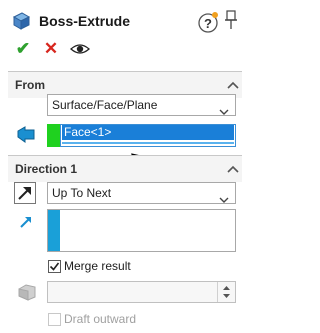 The width and height of the screenshot is (320, 333). What do you see at coordinates (26, 222) in the screenshot?
I see `direction-vector-icon` at bounding box center [26, 222].